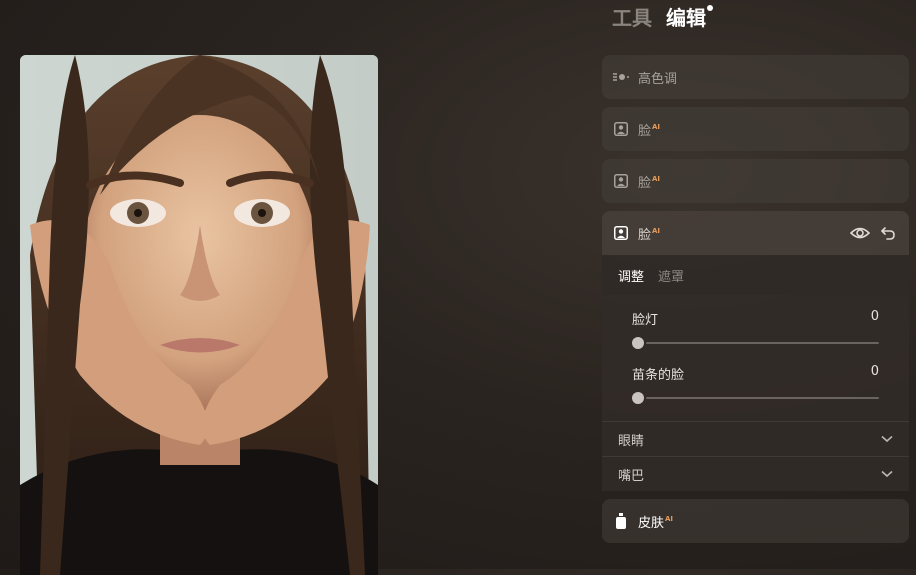 Image resolution: width=916 pixels, height=575 pixels. What do you see at coordinates (755, 233) in the screenshot?
I see `face-section-header: 脸AI` at bounding box center [755, 233].